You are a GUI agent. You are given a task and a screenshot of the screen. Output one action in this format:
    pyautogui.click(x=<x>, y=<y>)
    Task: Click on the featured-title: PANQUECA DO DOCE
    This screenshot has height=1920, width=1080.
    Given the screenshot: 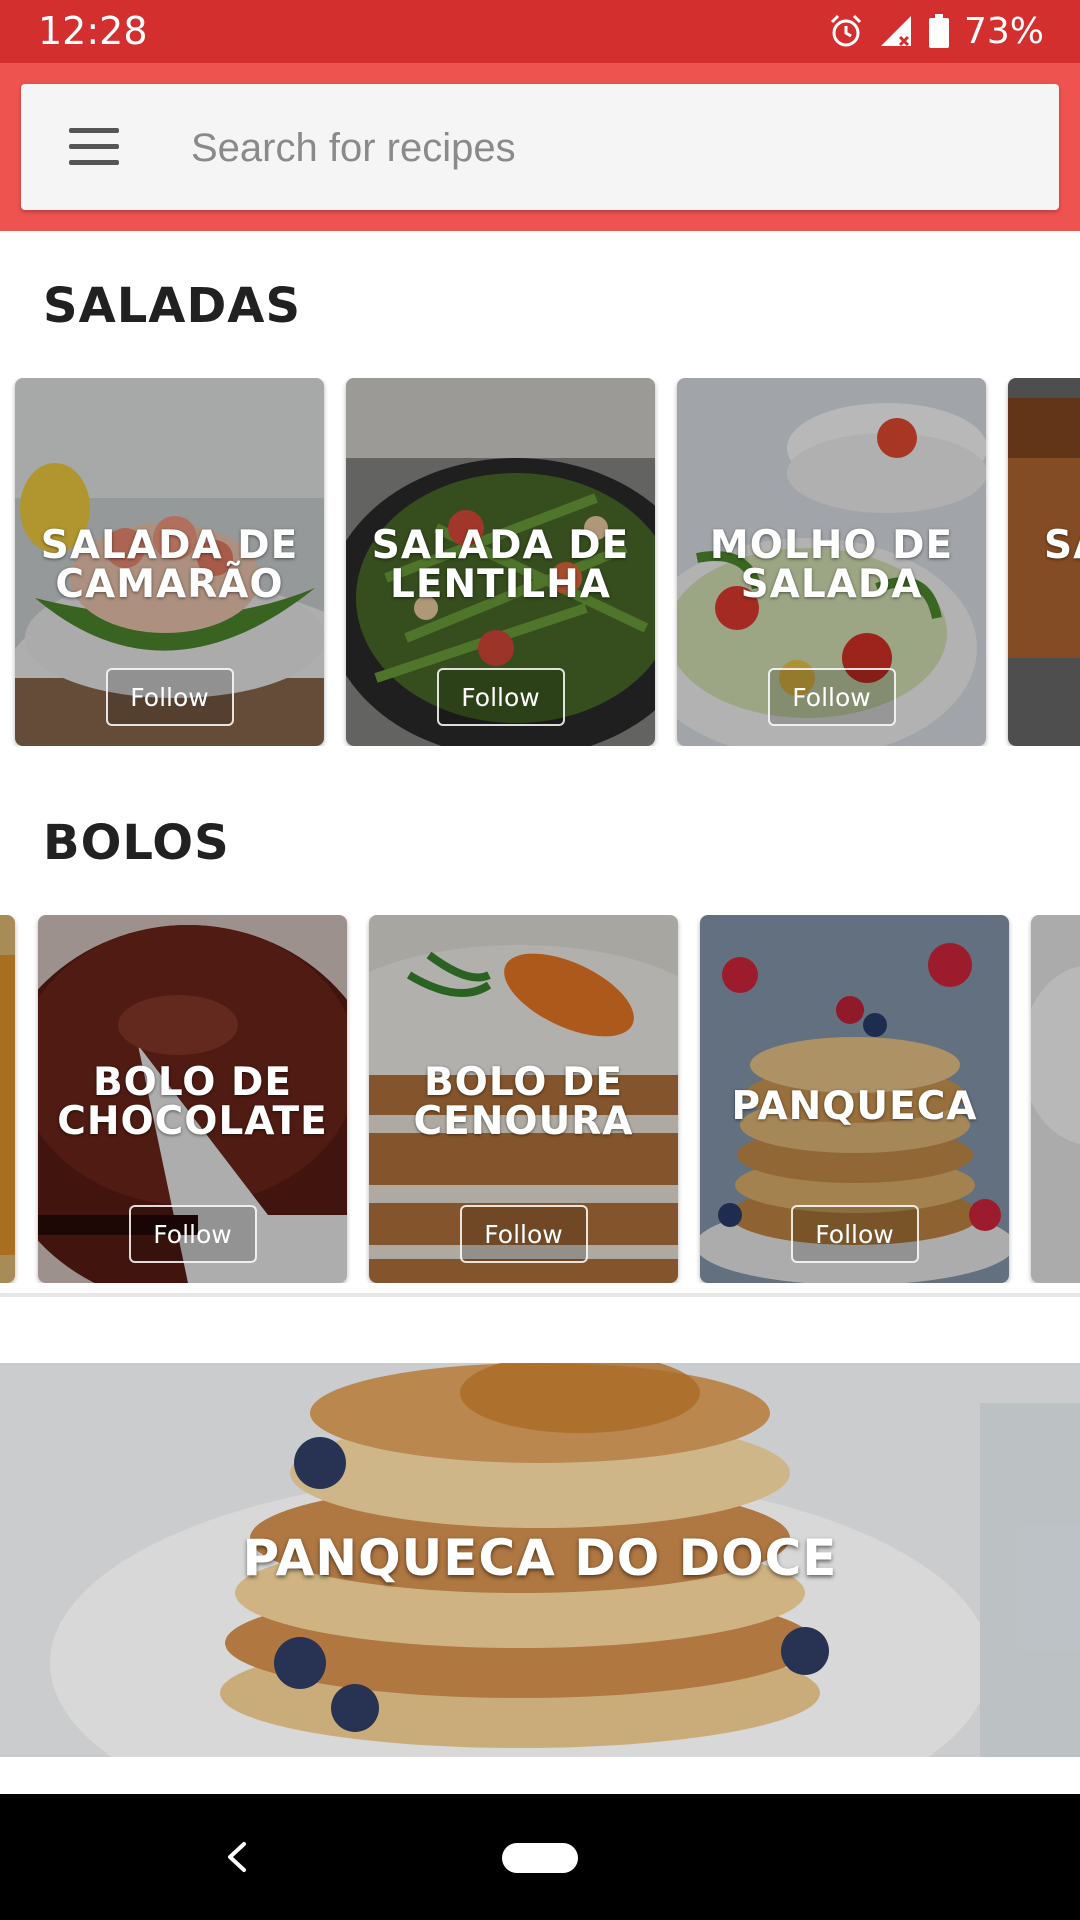 What is the action you would take?
    pyautogui.click(x=540, y=1558)
    